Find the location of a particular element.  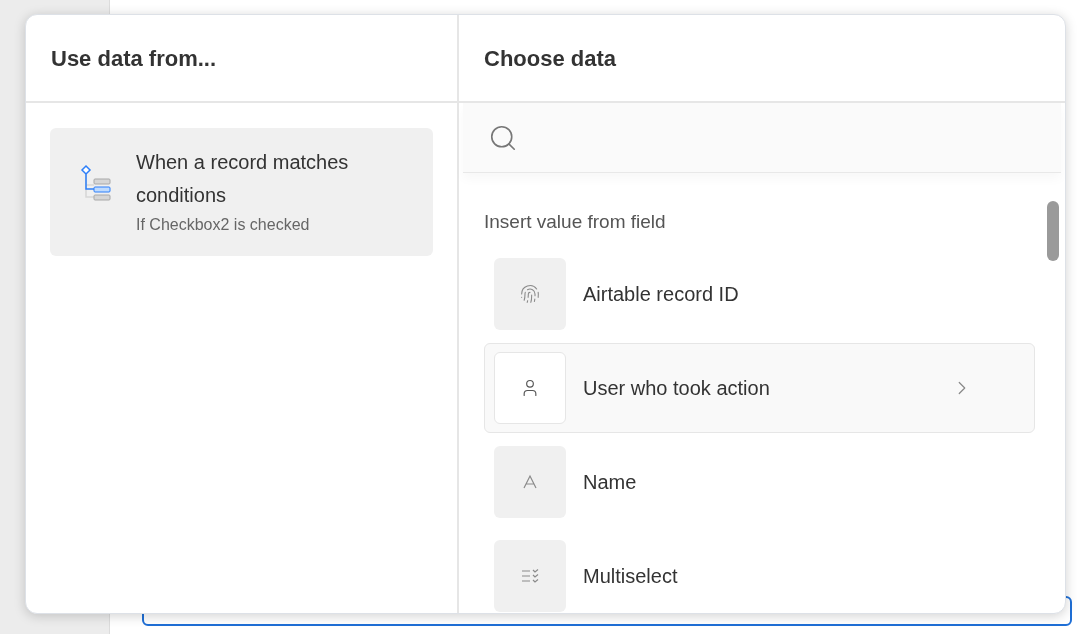

fingerprint-icon is located at coordinates (530, 294).